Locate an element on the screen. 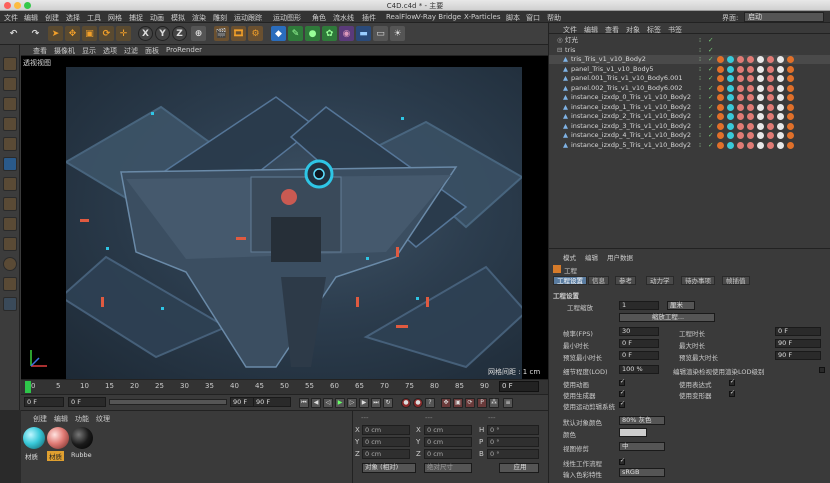  viewport-menu-prorender: ProRender is located at coordinates (184, 50).